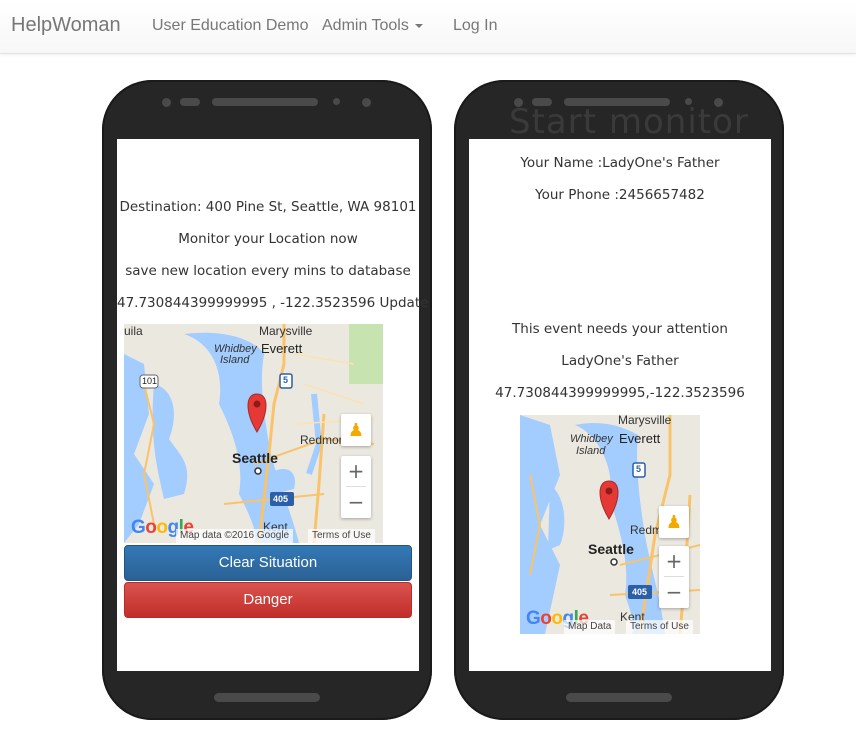 This screenshot has width=856, height=749. What do you see at coordinates (620, 163) in the screenshot?
I see `your-name-text: Your Name :LadyOne's Father` at bounding box center [620, 163].